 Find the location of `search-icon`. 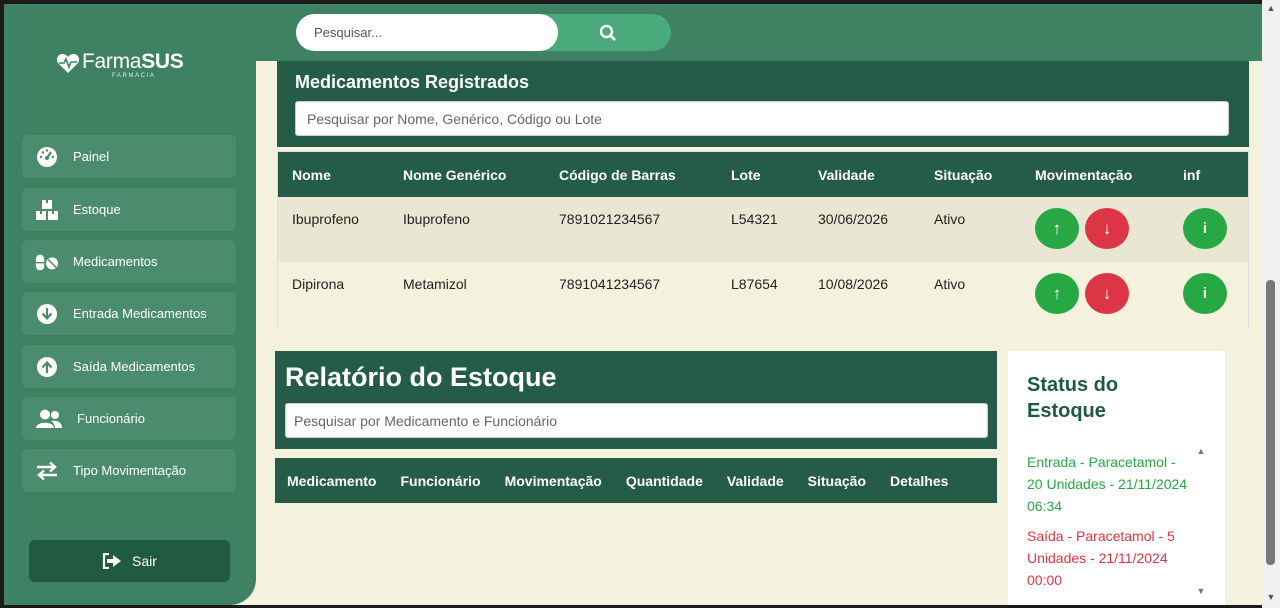

search-icon is located at coordinates (607, 32).